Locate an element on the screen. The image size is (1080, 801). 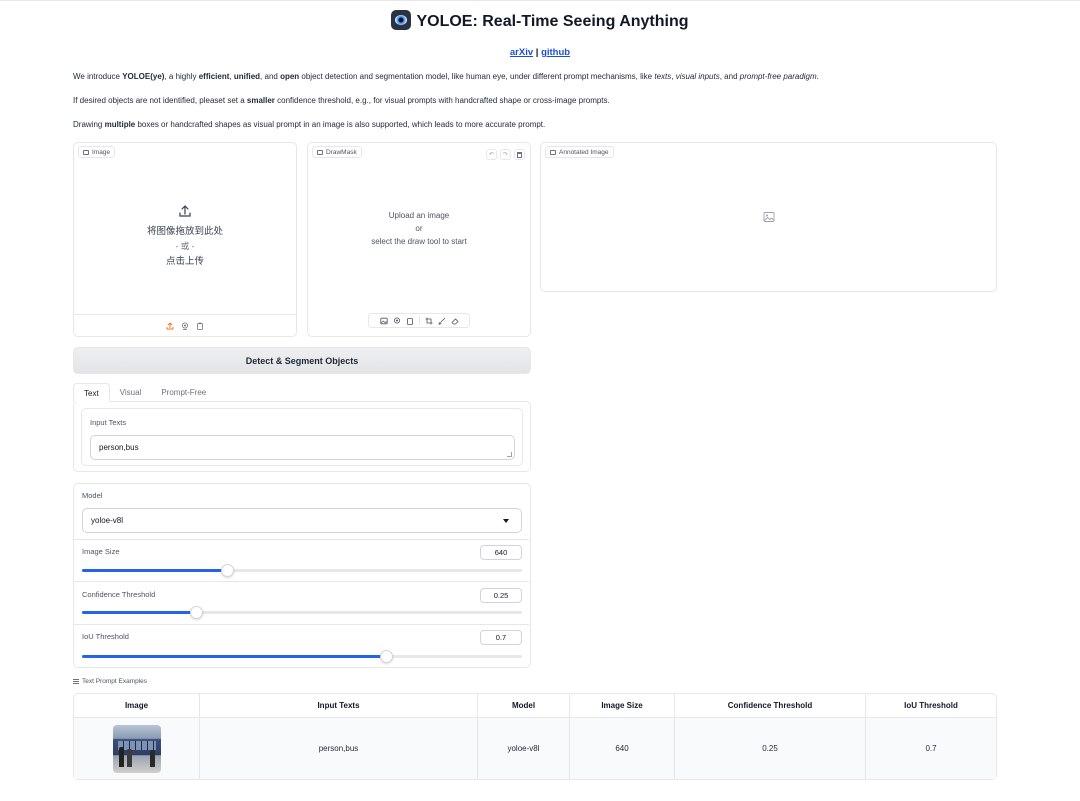
brush-tool-icon is located at coordinates (442, 321).